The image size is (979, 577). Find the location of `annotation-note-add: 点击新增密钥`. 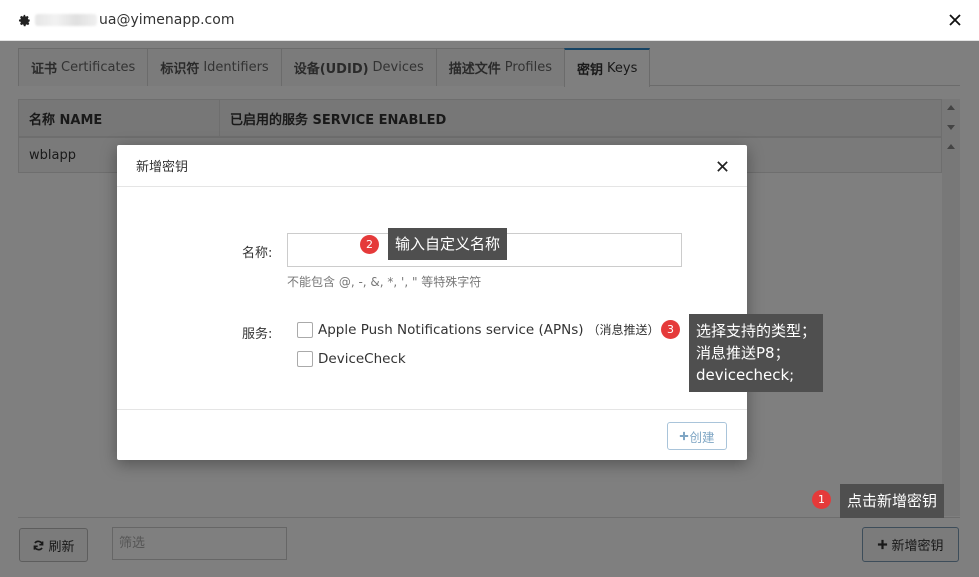

annotation-note-add: 点击新增密钥 is located at coordinates (892, 501).